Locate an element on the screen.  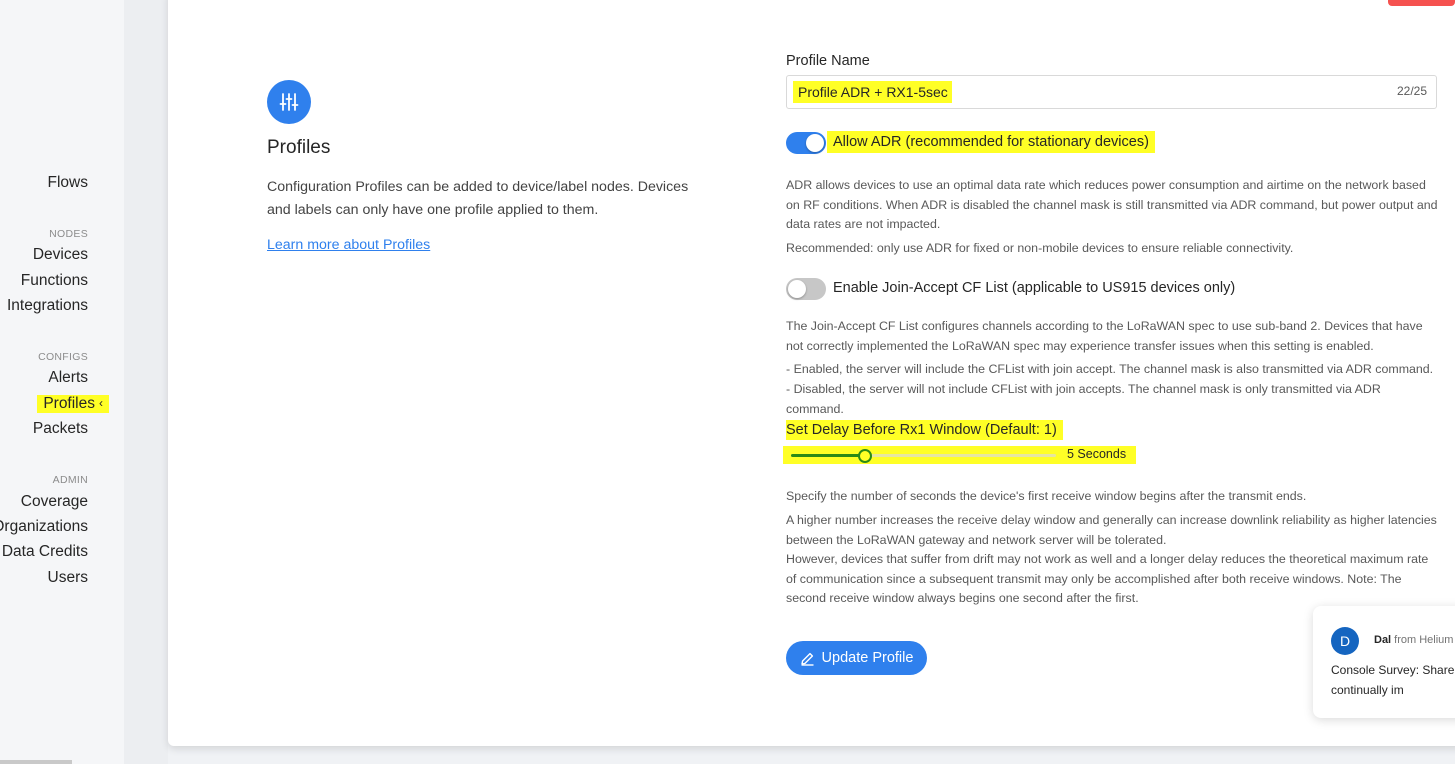
rx1-delay-slider-track is located at coordinates (828, 455).